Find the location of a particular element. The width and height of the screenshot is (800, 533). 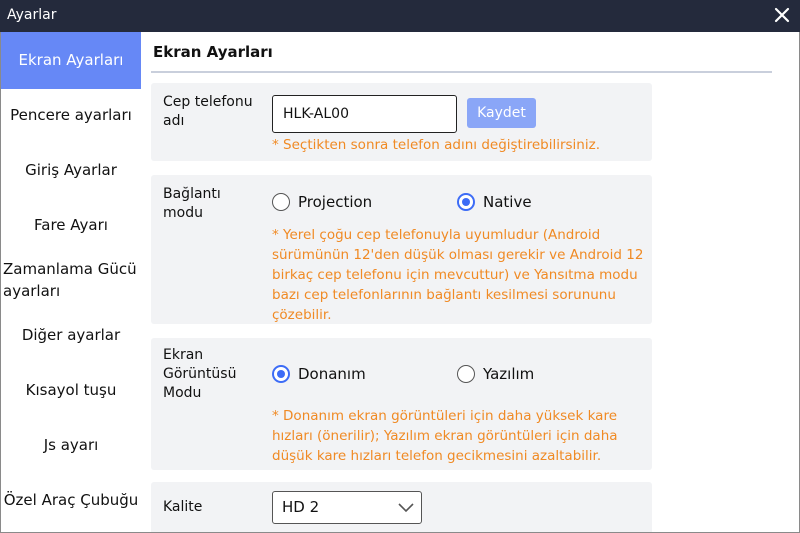

radio-native: Native is located at coordinates (494, 202).